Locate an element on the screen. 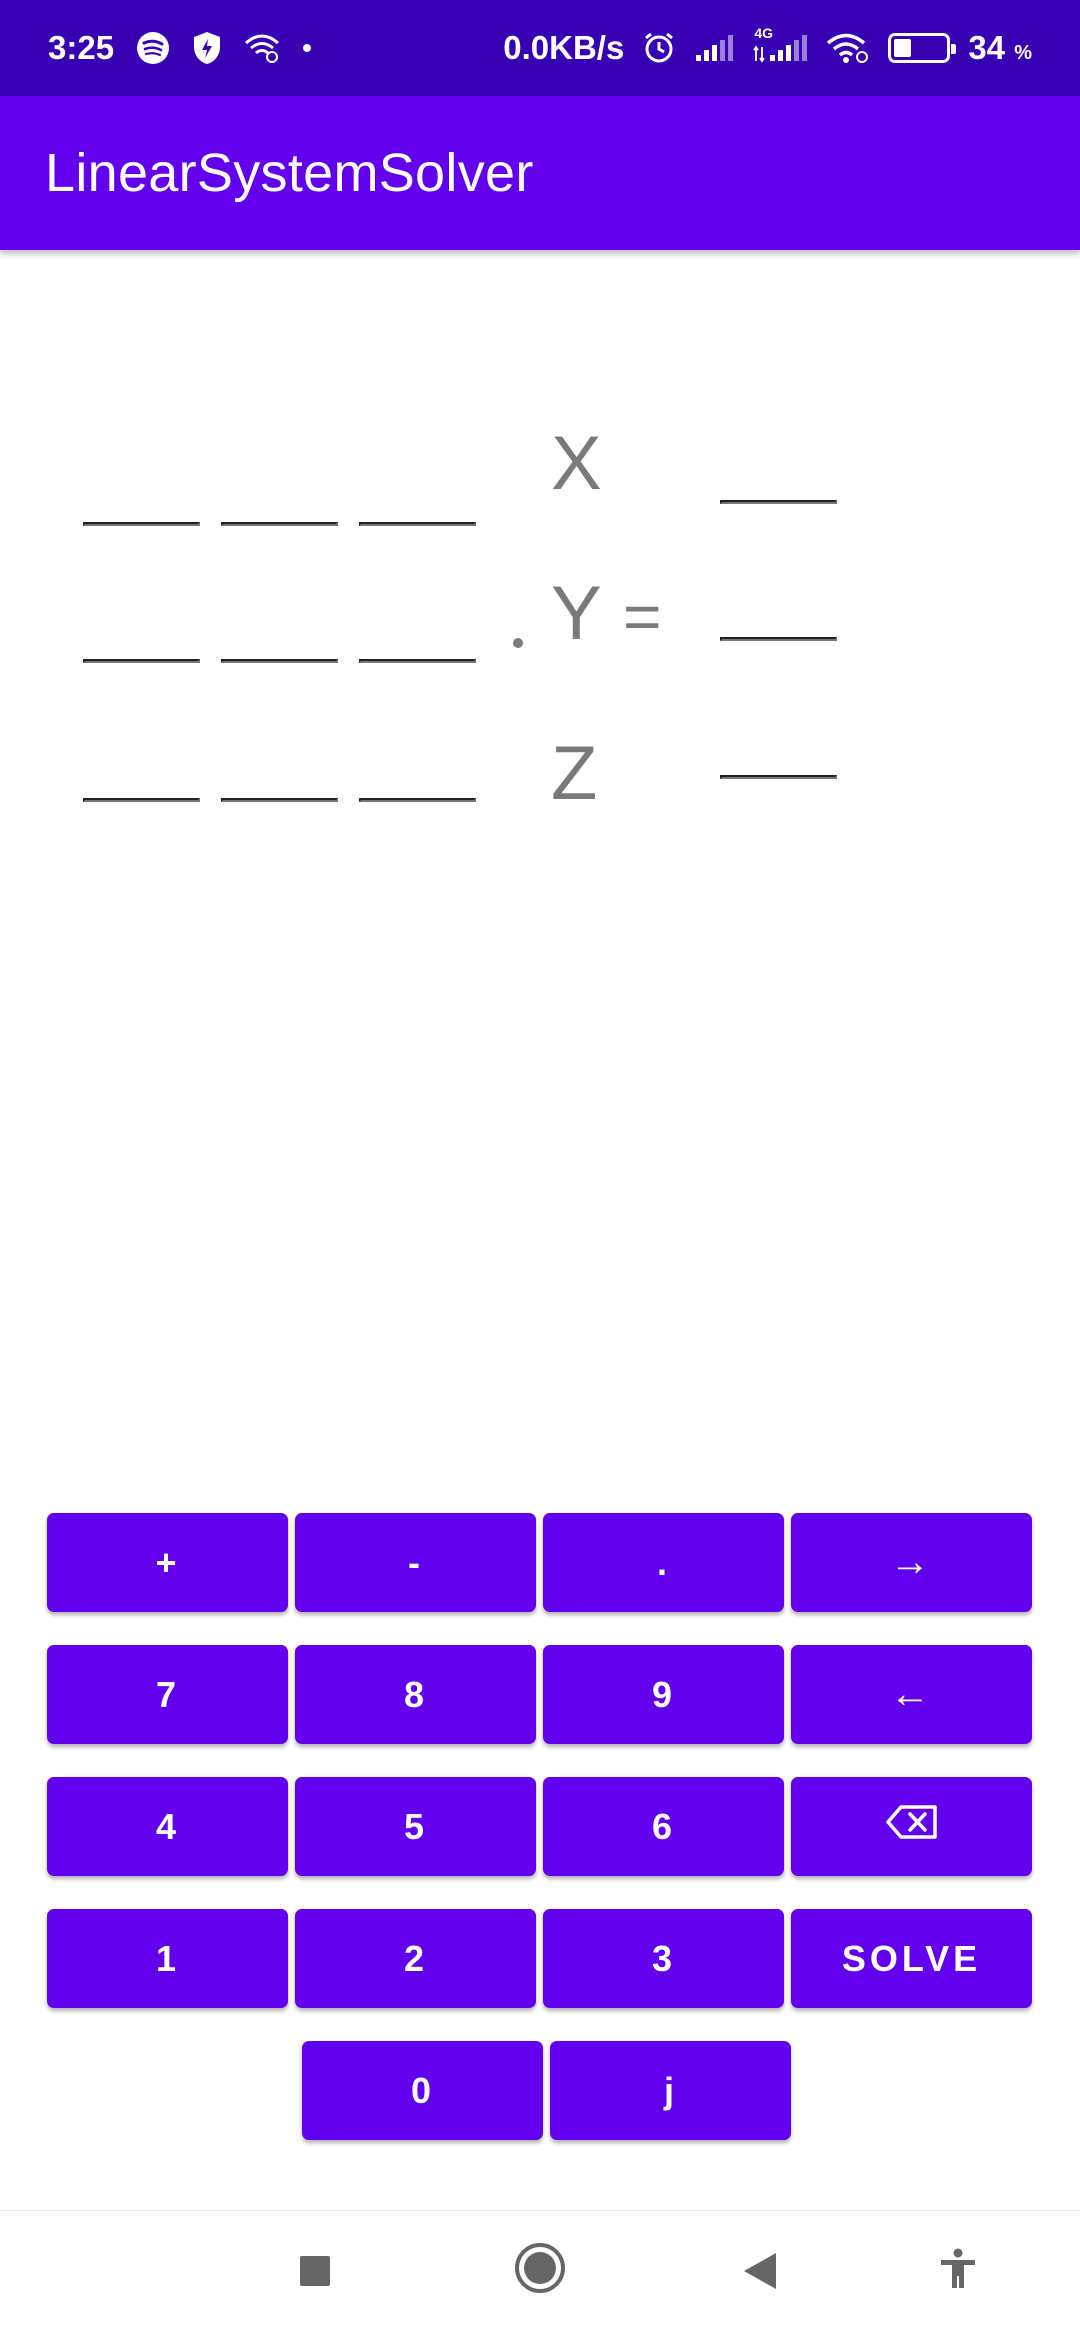 The height and width of the screenshot is (2340, 1080). coefficient-a32-field is located at coordinates (279, 800).